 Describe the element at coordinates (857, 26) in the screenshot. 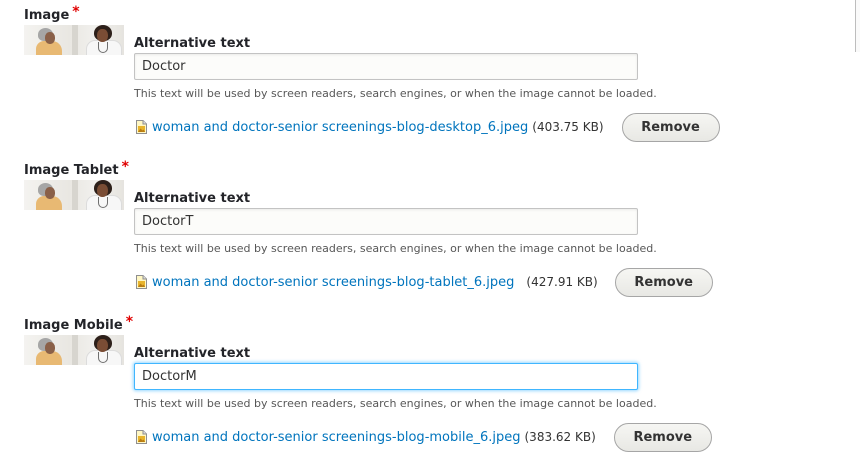

I see `scrollbar-edge` at that location.